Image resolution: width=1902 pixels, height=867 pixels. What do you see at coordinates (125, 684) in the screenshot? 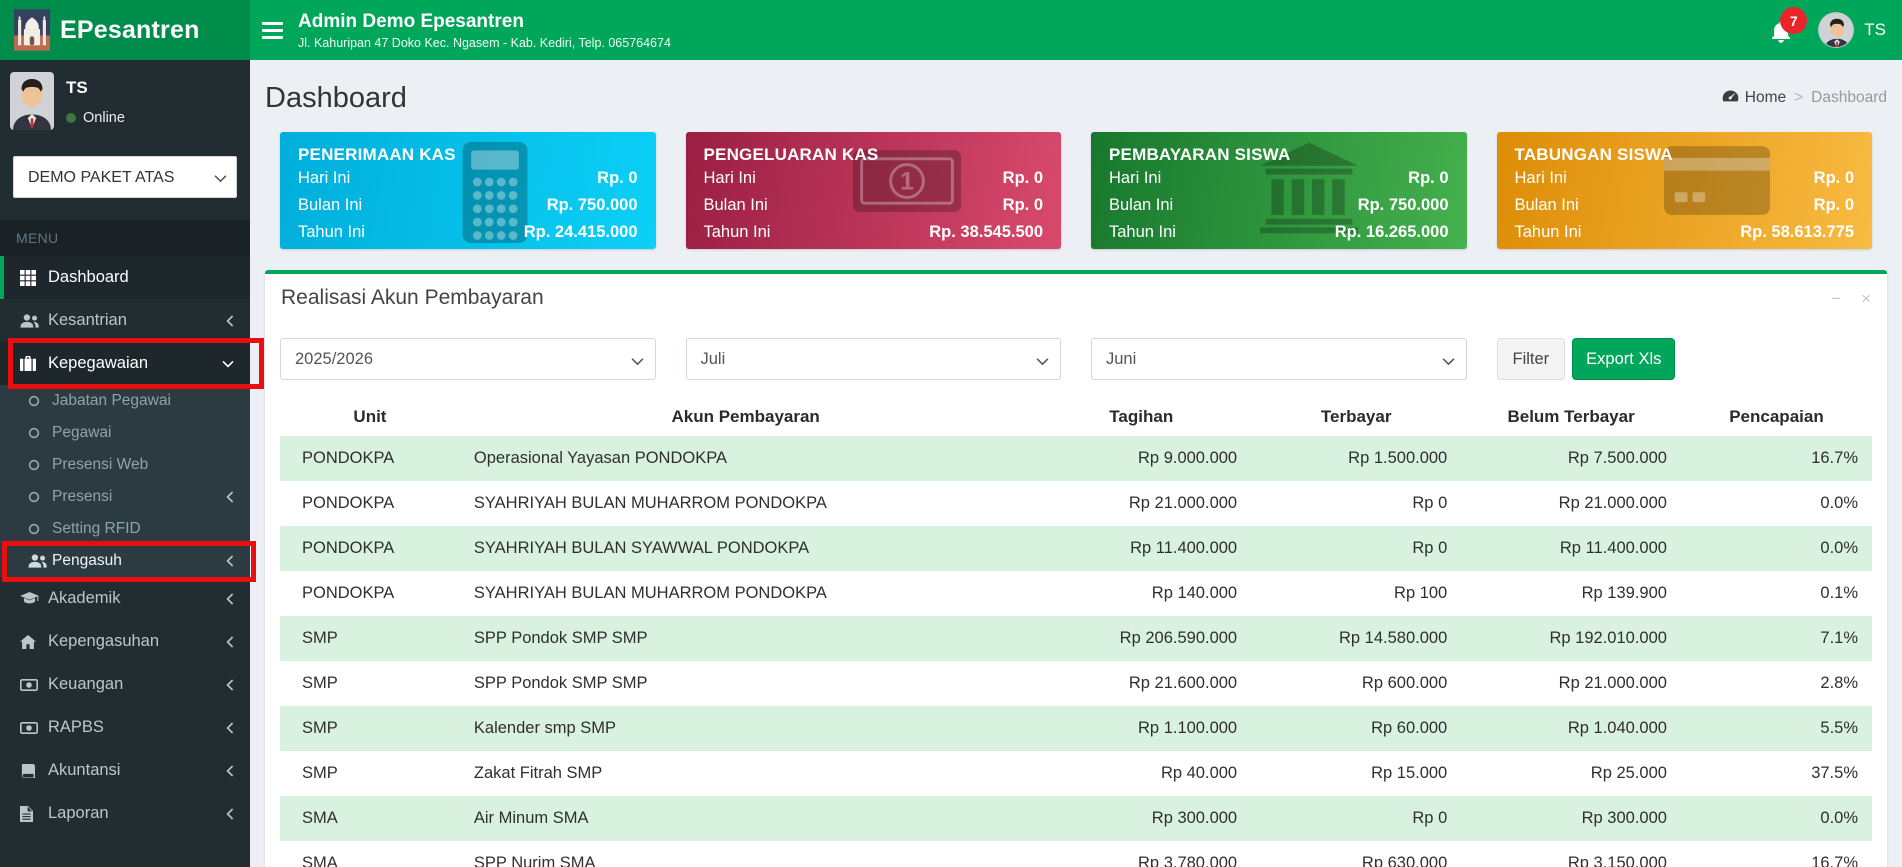
I see `sidebar-item-keuangan: Keuangan` at bounding box center [125, 684].